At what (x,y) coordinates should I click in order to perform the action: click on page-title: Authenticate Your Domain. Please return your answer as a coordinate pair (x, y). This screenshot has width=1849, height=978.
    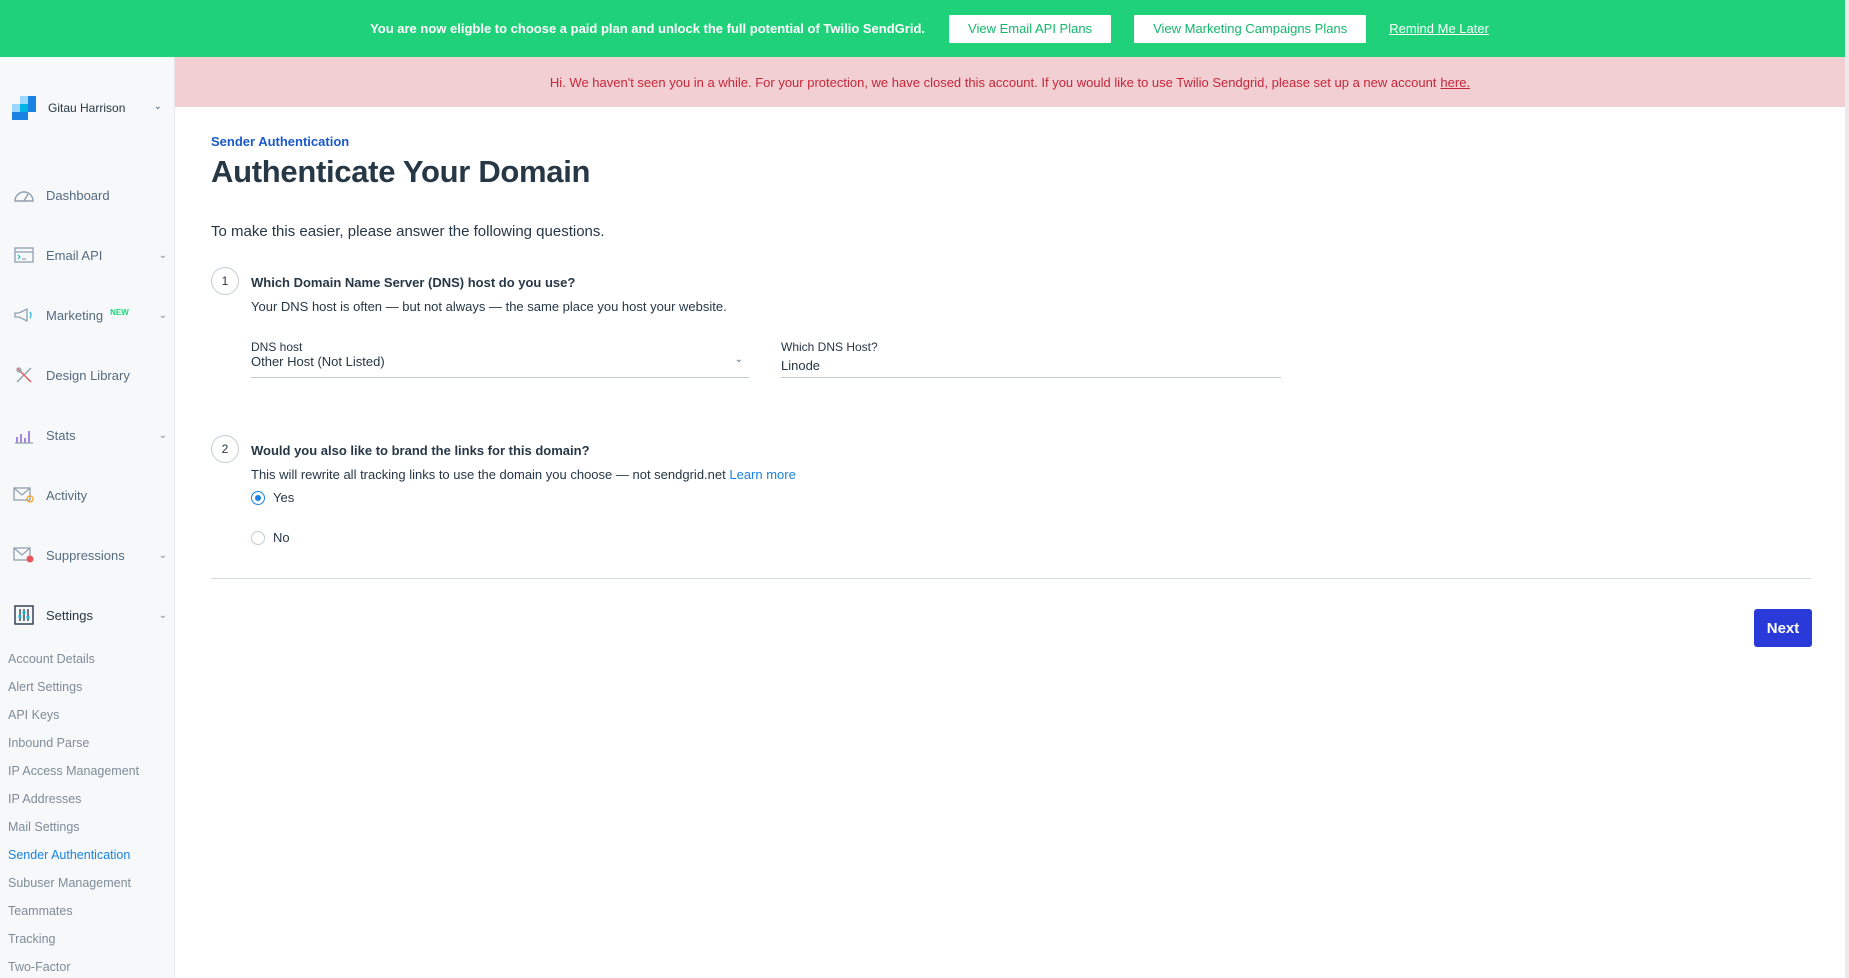
    Looking at the image, I should click on (401, 171).